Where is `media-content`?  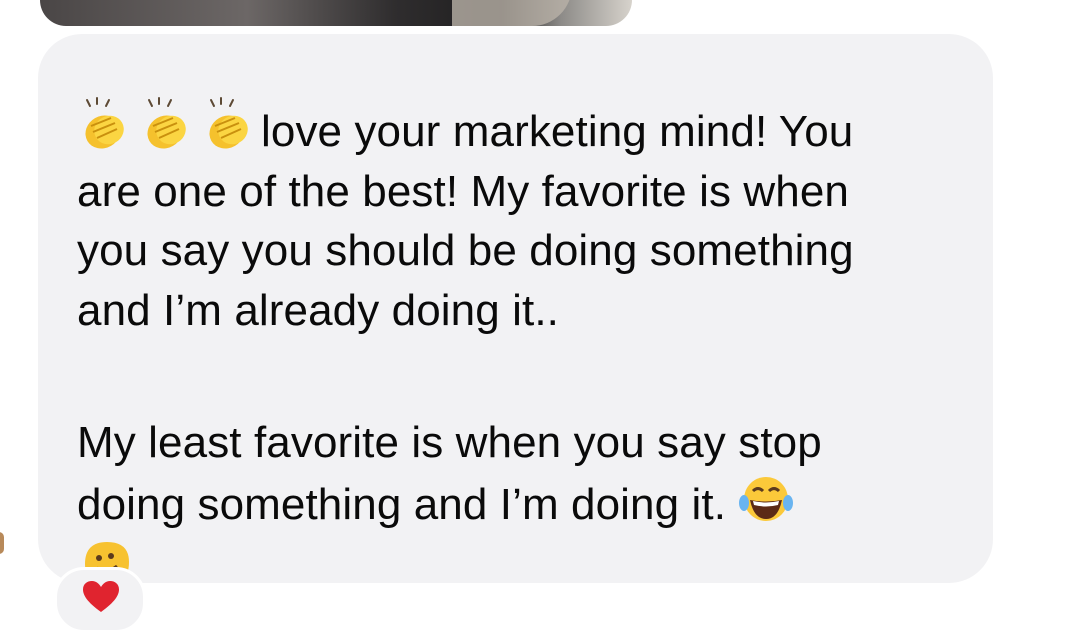 media-content is located at coordinates (512, 13).